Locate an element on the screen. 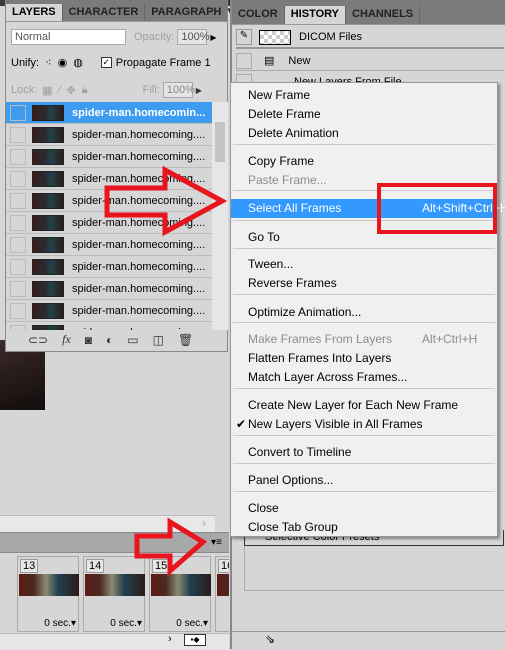 This screenshot has height=650, width=505. red-box-annotation is located at coordinates (437, 208).